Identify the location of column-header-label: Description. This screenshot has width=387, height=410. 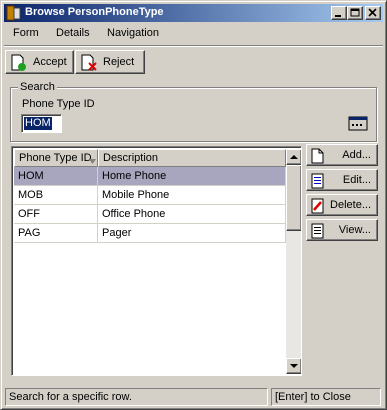
(131, 158).